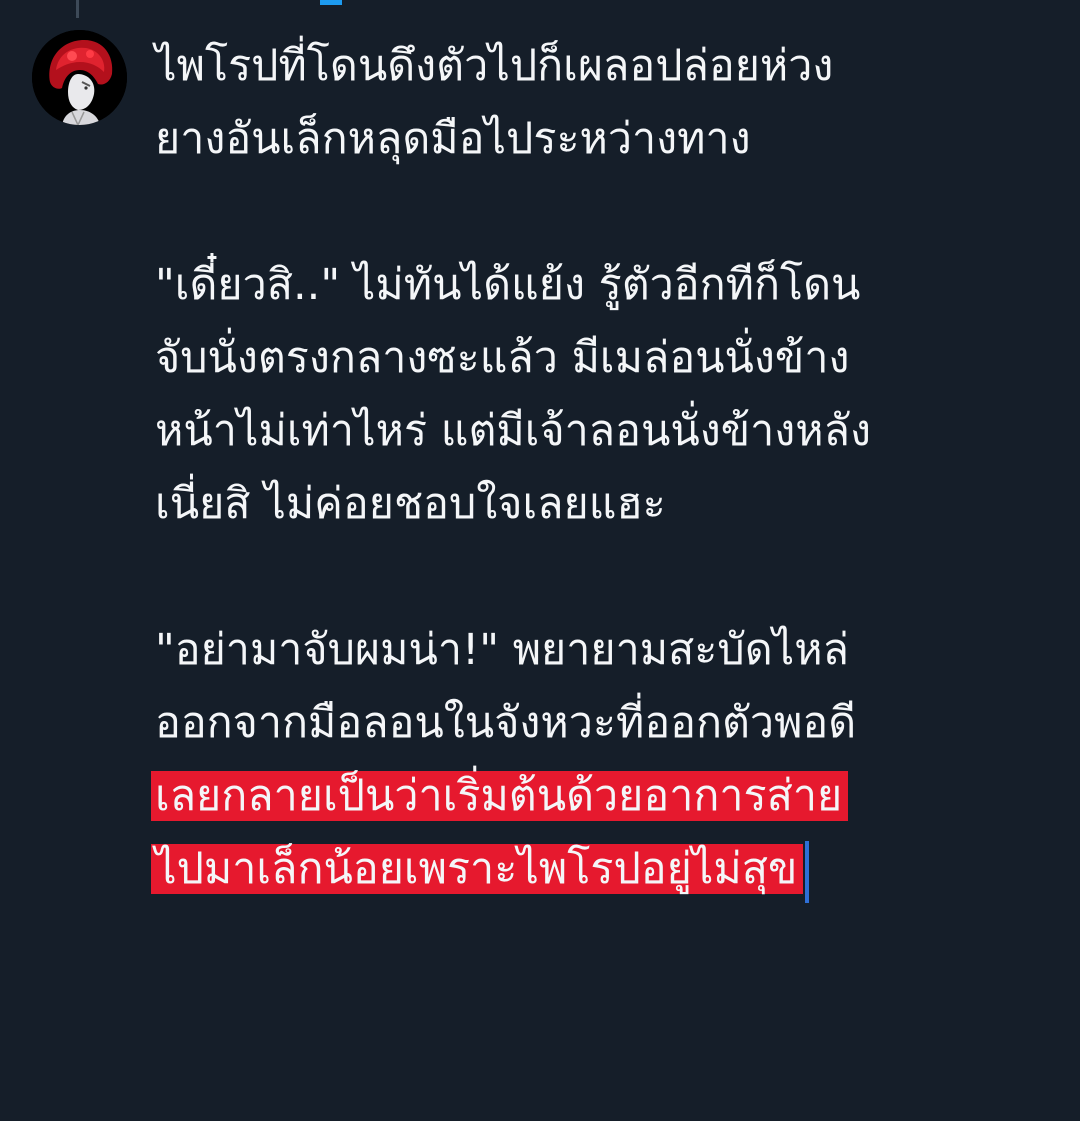  What do you see at coordinates (506, 723) in the screenshot?
I see `text-line: ออกจากมือลอนในจังหวะที่ออกตัวพอดี` at bounding box center [506, 723].